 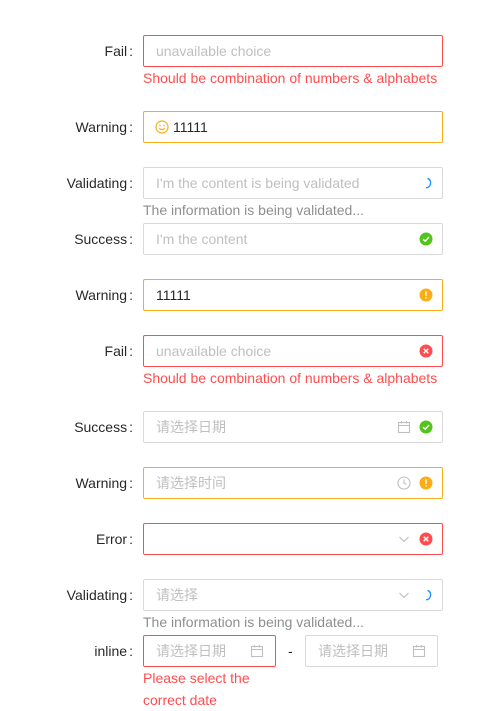 What do you see at coordinates (114, 539) in the screenshot?
I see `field-label: Error:` at bounding box center [114, 539].